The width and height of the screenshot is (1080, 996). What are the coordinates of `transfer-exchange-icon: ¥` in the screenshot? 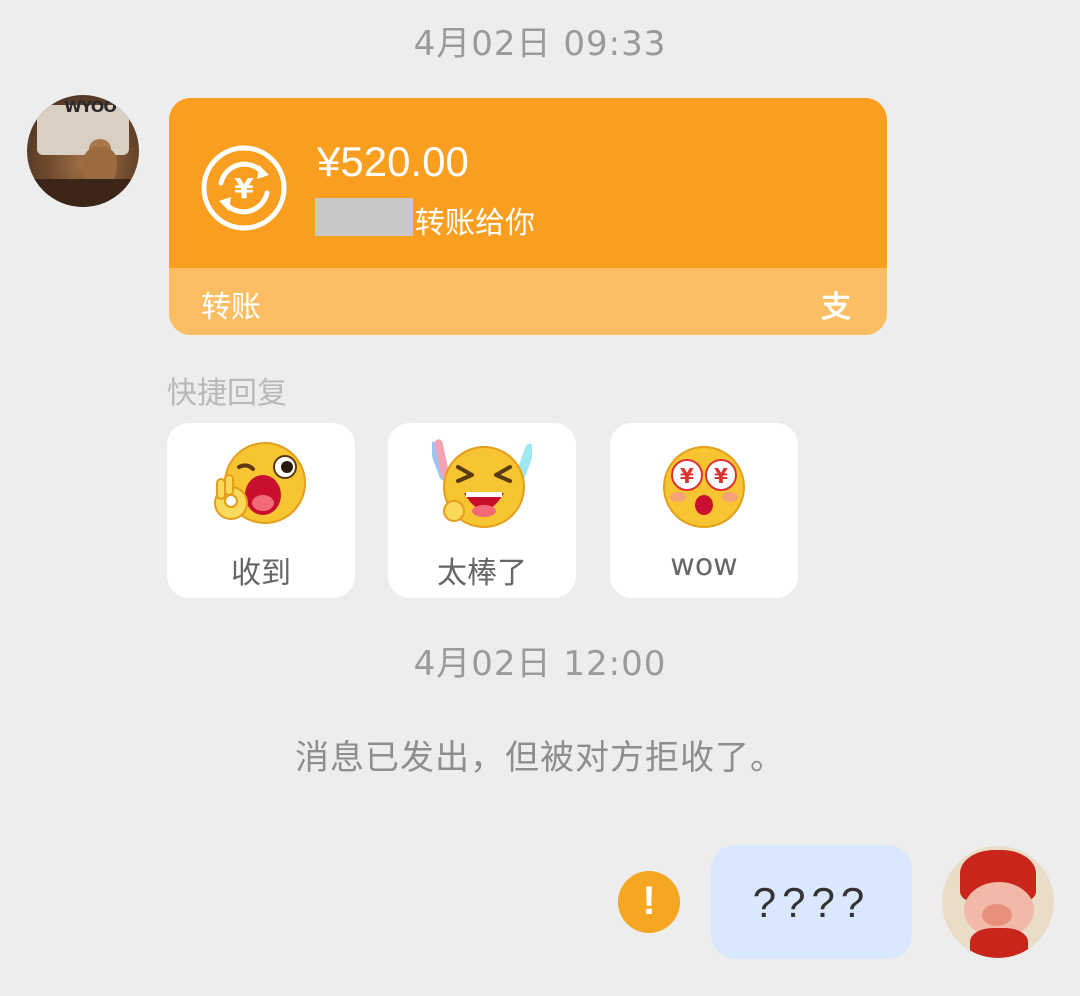 It's located at (244, 188).